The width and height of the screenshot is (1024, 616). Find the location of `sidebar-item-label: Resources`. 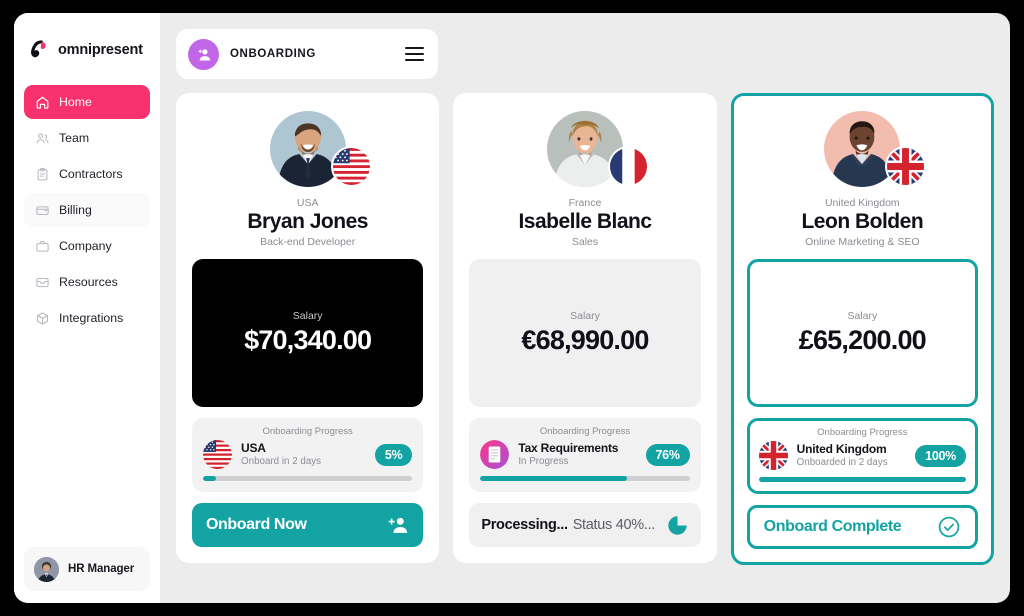

sidebar-item-label: Resources is located at coordinates (88, 282).